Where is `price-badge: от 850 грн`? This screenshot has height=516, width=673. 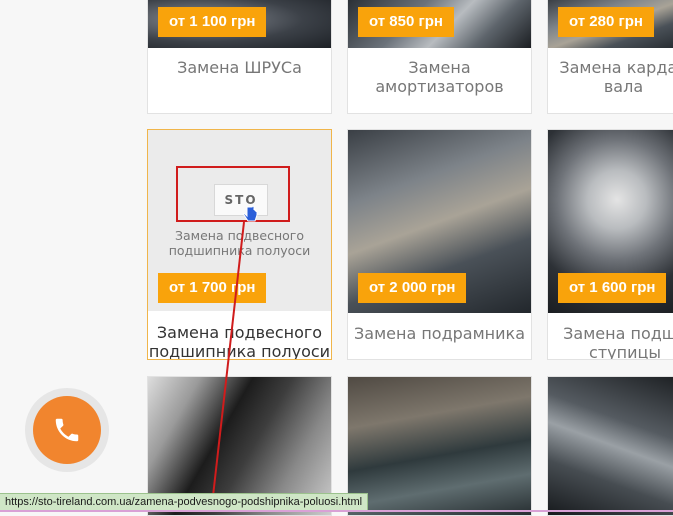 price-badge: от 850 грн is located at coordinates (406, 22).